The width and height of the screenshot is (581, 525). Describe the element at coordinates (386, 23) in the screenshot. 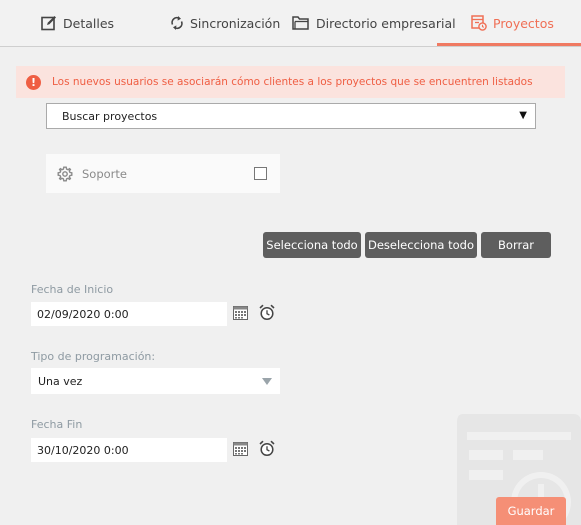

I see `tab-directory-label: Directorio empresarial` at that location.